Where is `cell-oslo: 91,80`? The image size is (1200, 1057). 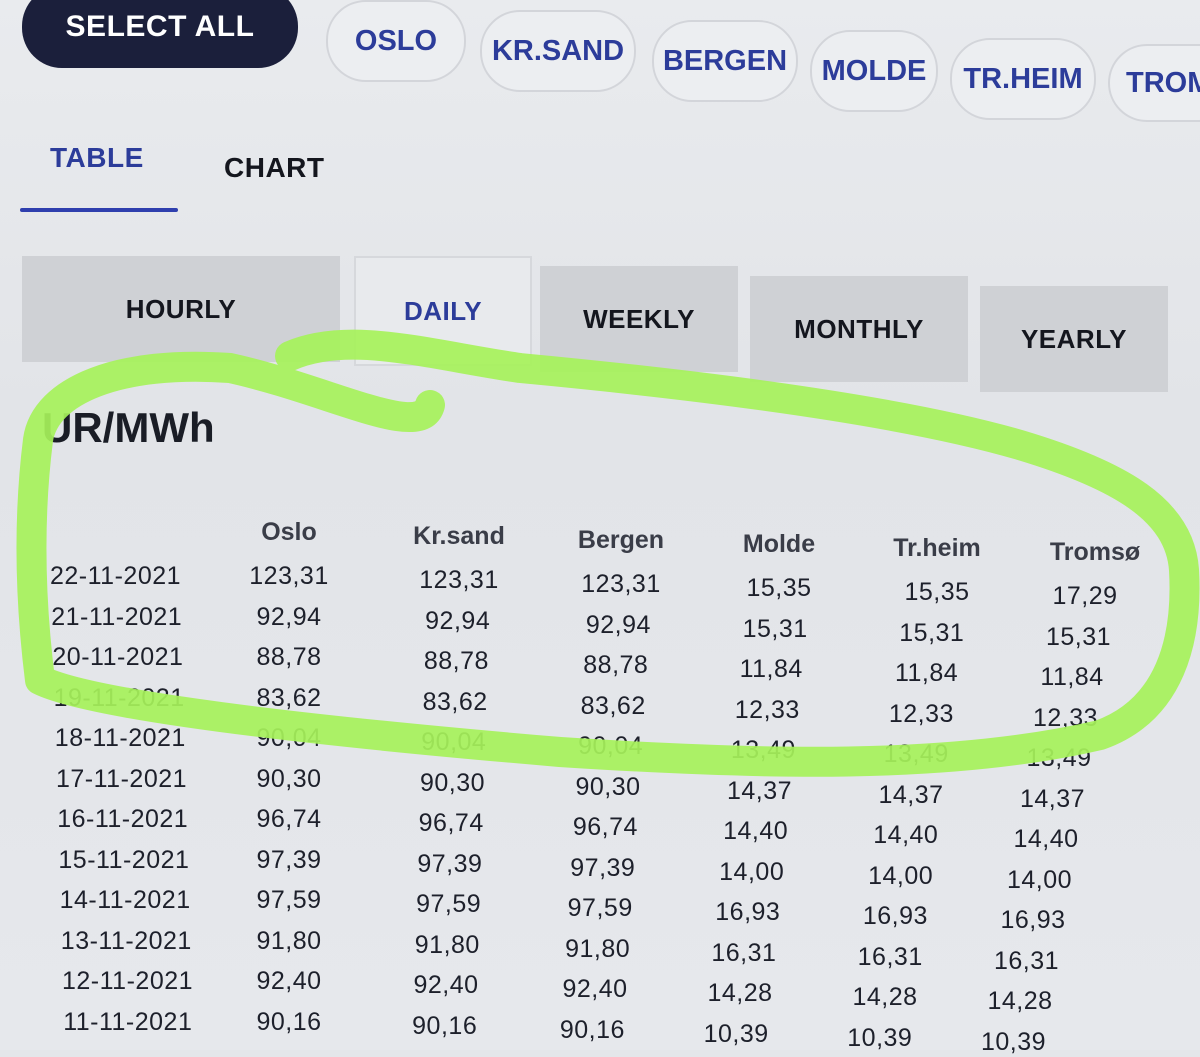
cell-oslo: 91,80 is located at coordinates (289, 940).